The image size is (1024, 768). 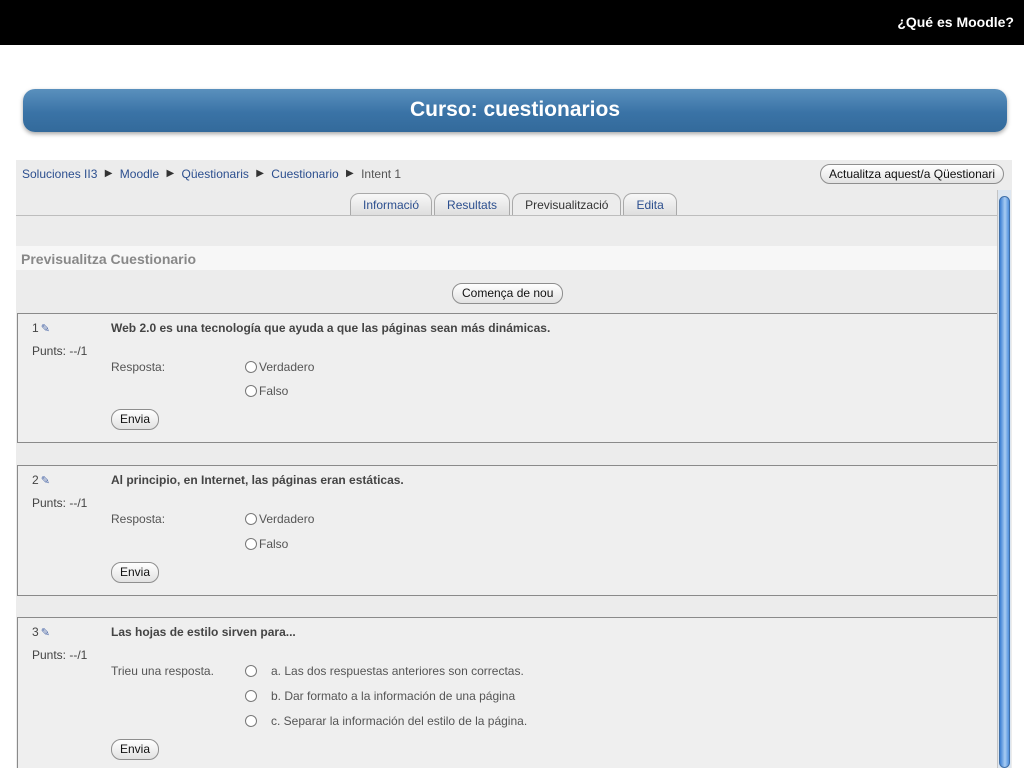 I want to click on breadcrumb-item-cuestionario: Cuestionario, so click(x=304, y=174).